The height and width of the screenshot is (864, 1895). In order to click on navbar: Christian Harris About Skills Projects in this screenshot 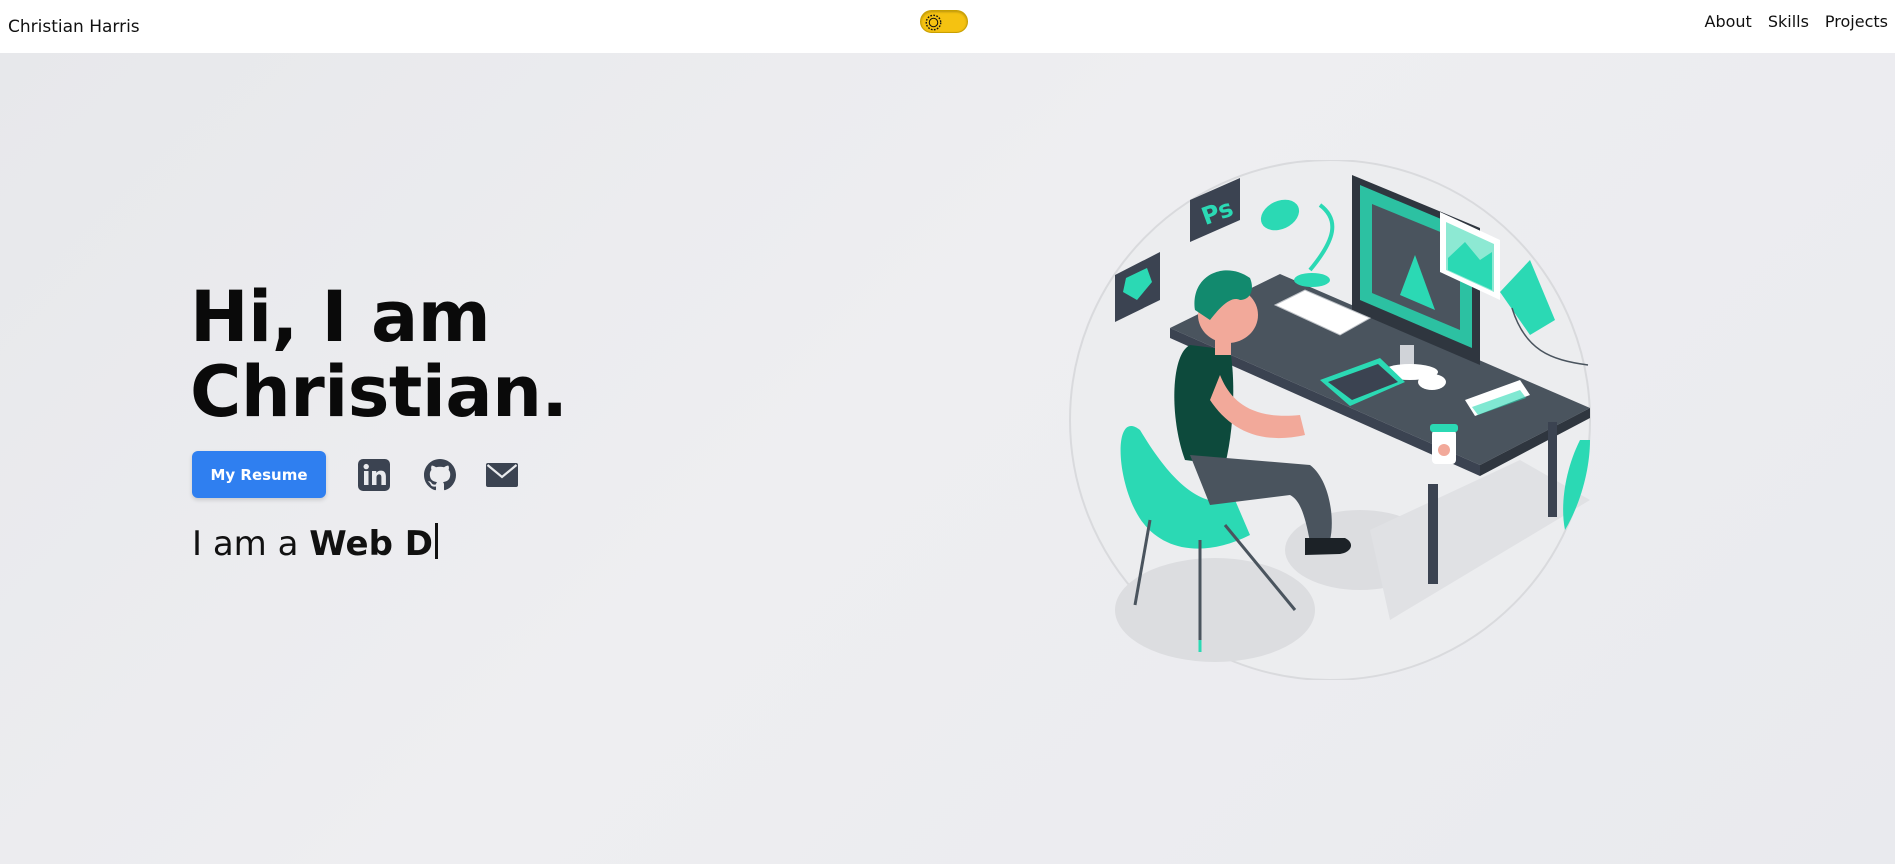, I will do `click(947, 26)`.